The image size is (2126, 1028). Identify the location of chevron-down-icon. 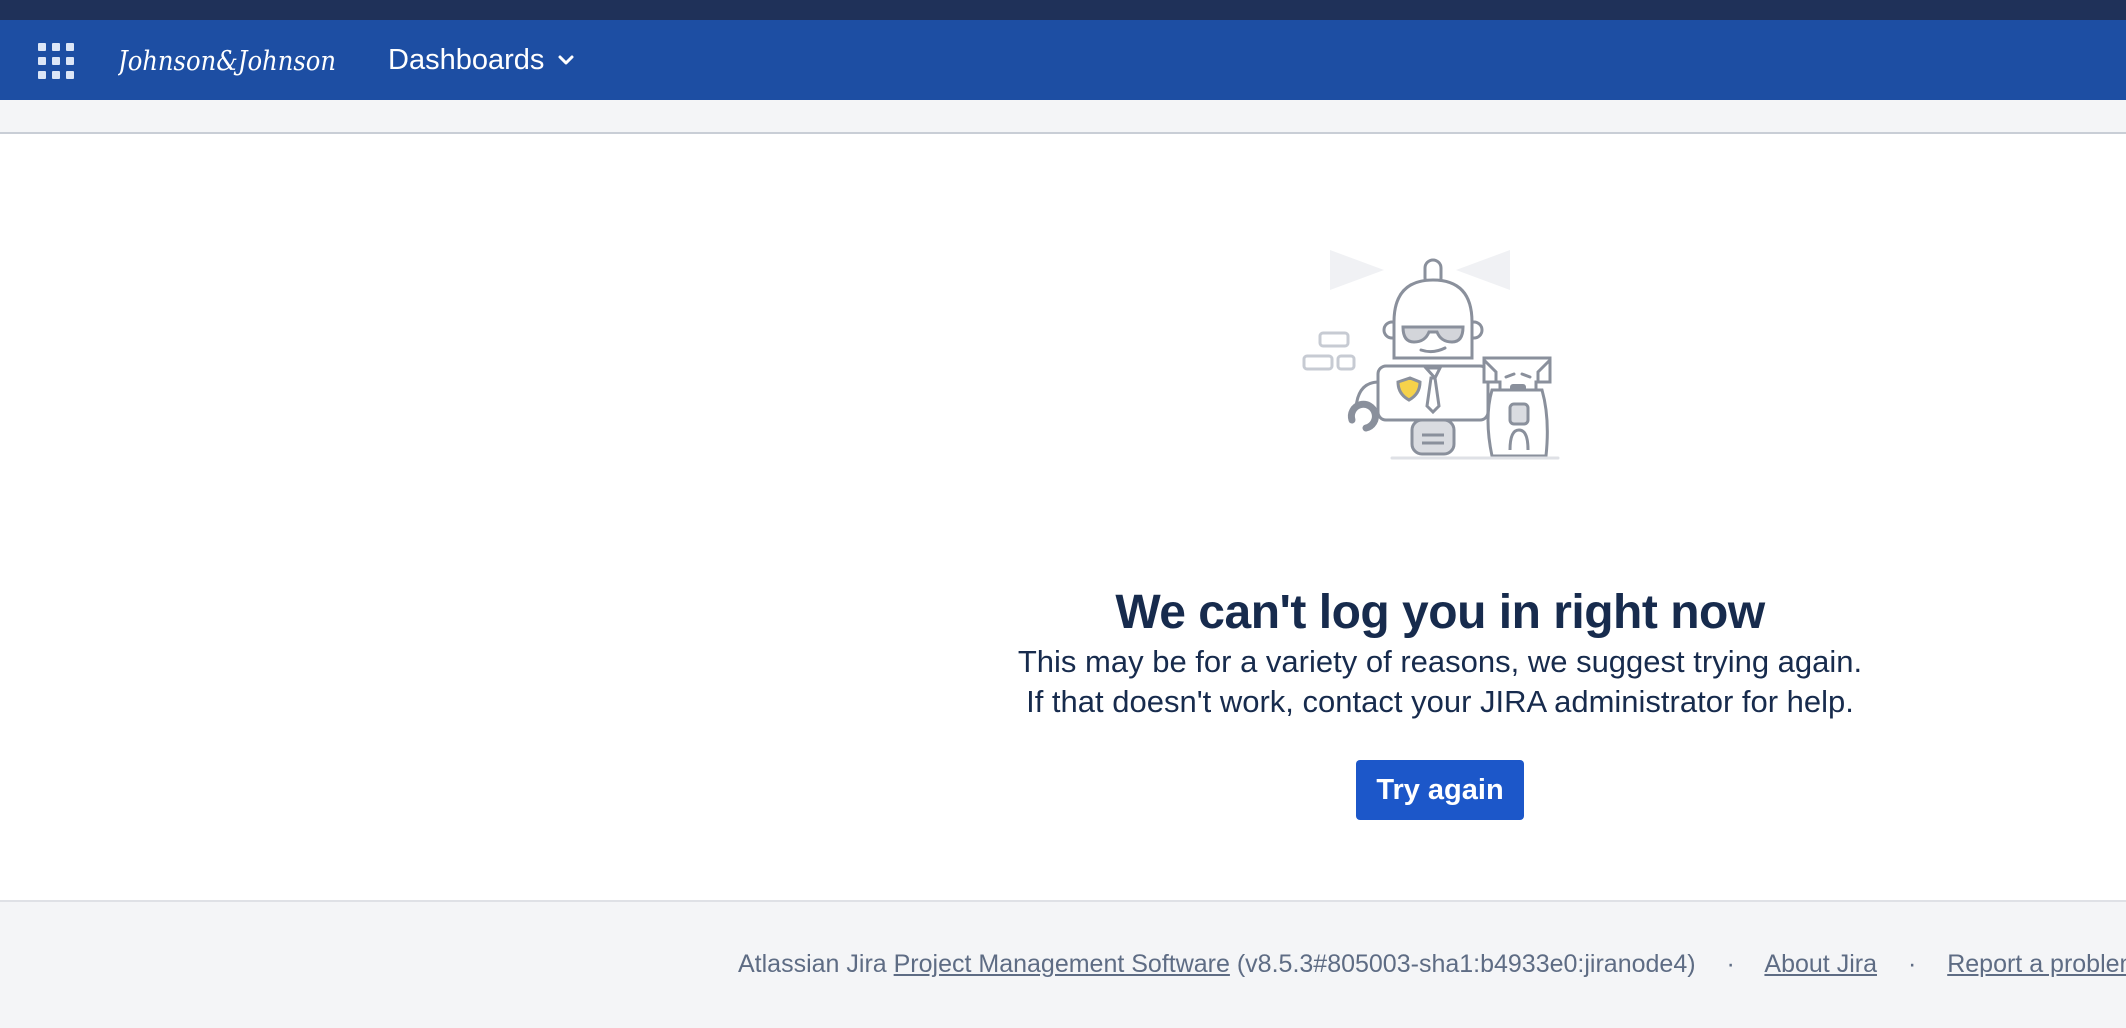
(566, 60).